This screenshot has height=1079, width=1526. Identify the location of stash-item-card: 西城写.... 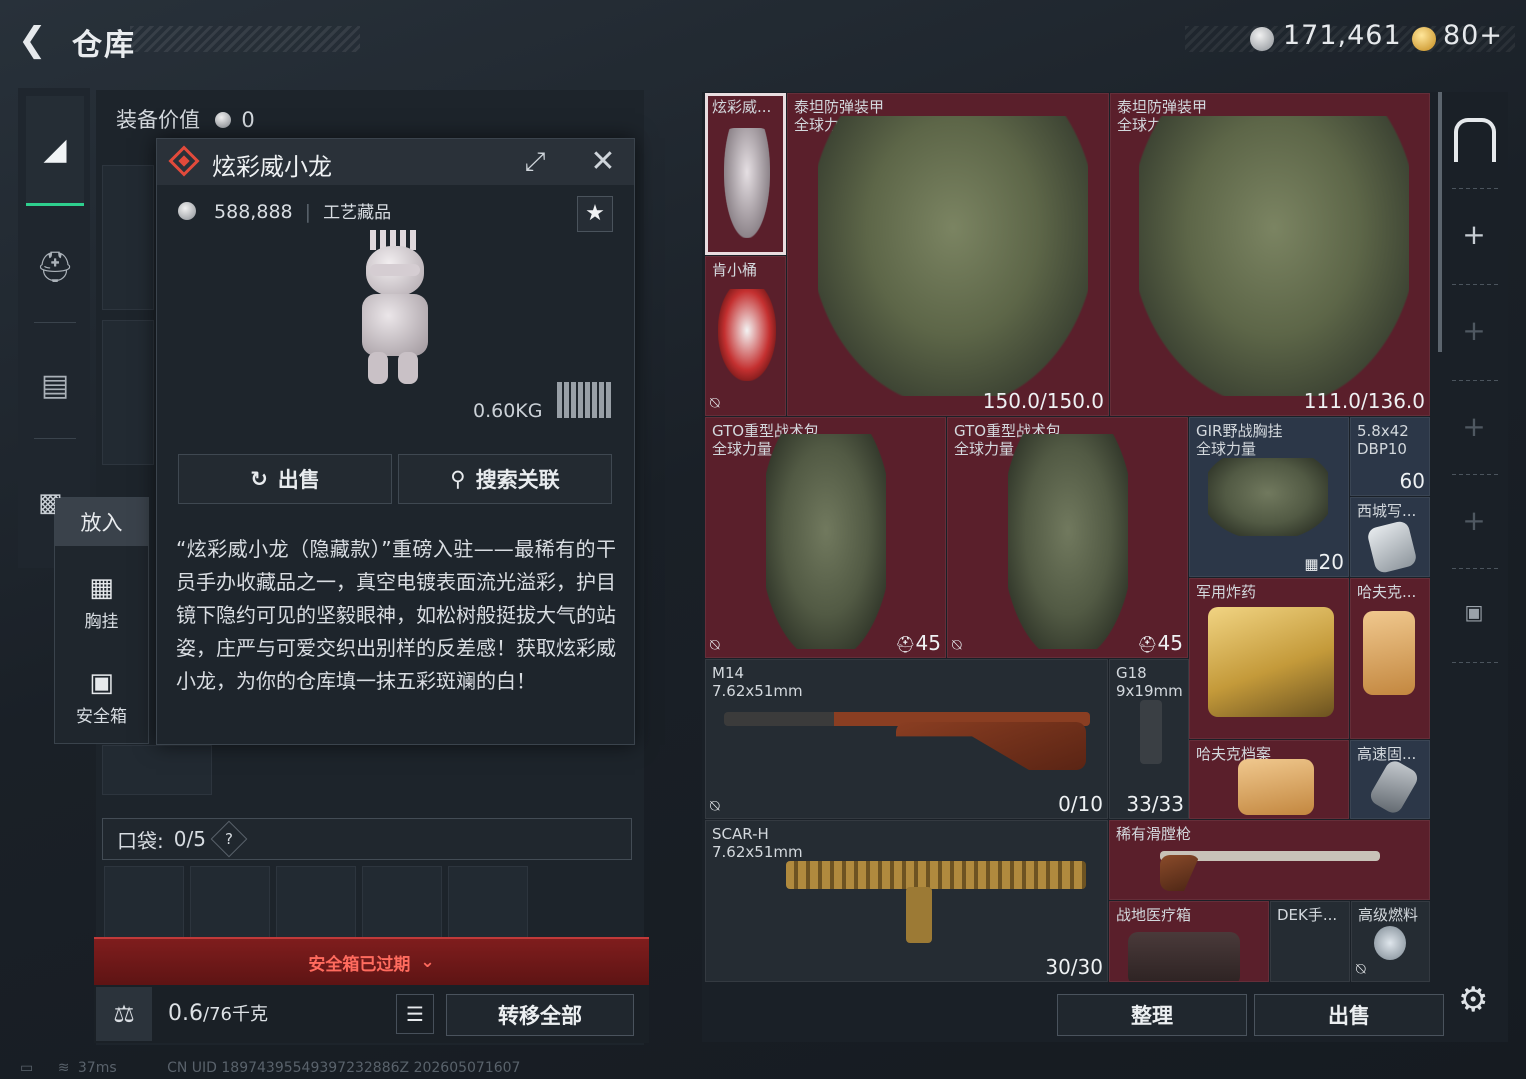
(1390, 537).